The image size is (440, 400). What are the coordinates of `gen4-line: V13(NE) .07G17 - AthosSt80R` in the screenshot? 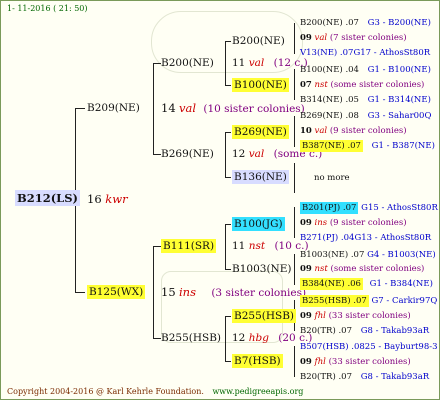 It's located at (365, 53).